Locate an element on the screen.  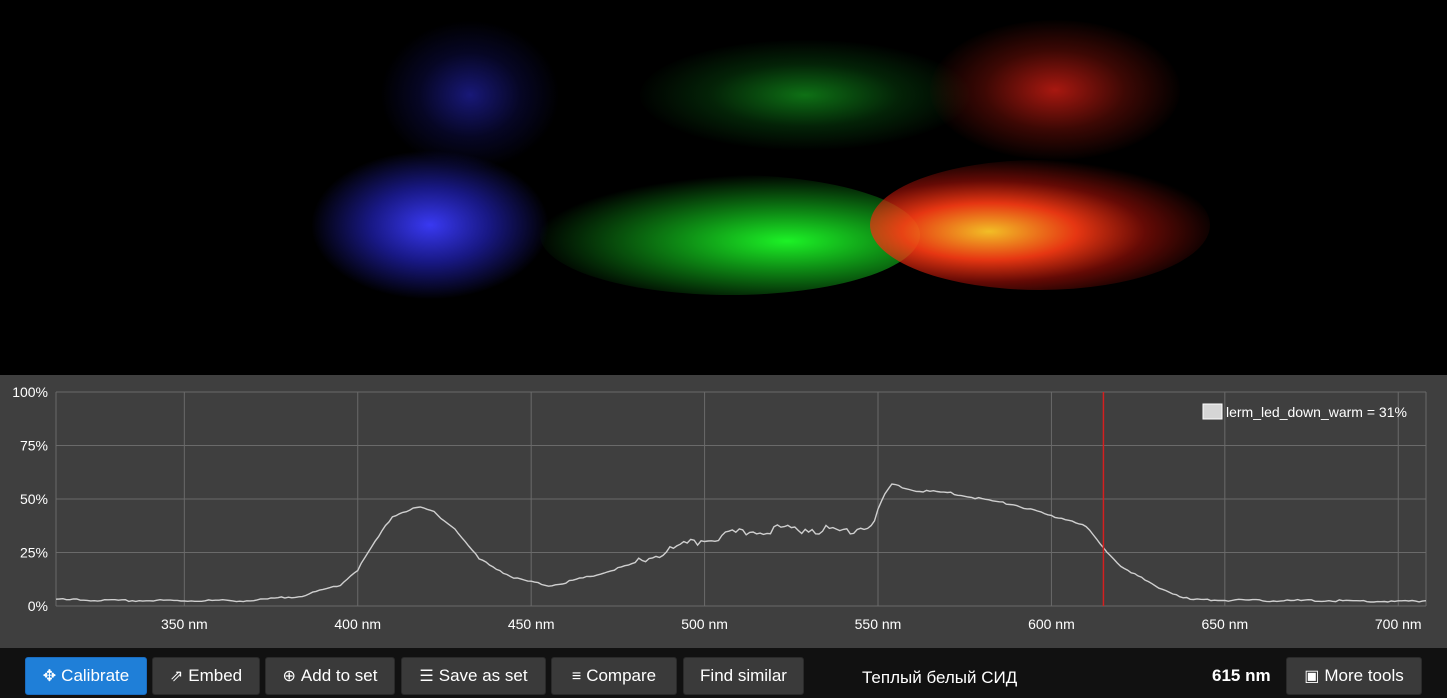
find-similar-label: Find similar is located at coordinates (743, 675).